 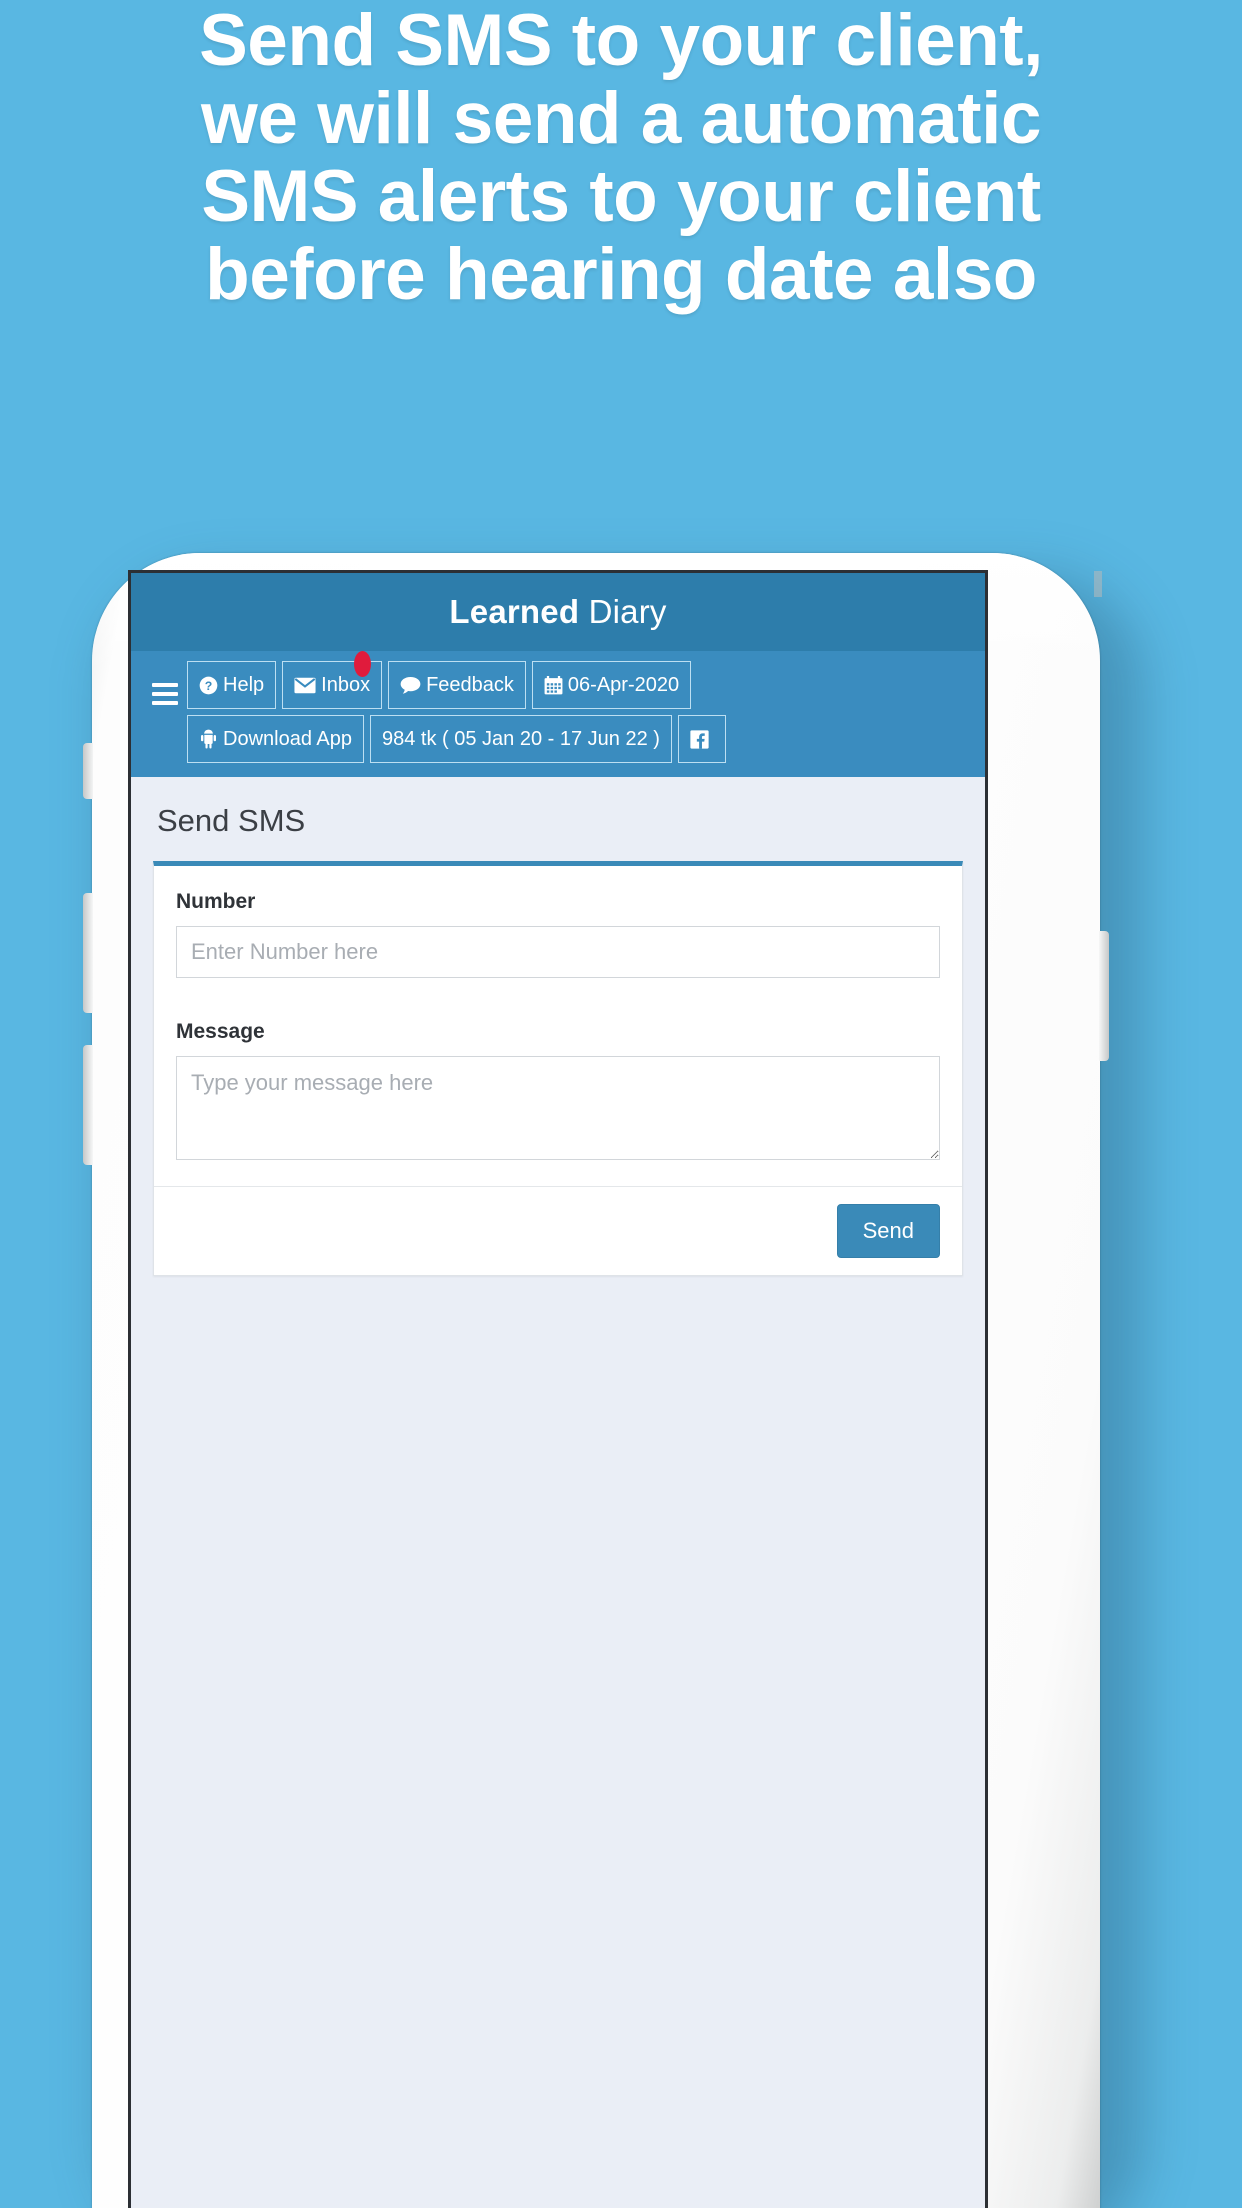 I want to click on nav-balance-label: 984 tk ( 05 Jan 20 - 17 Jun 22 ), so click(x=520, y=739).